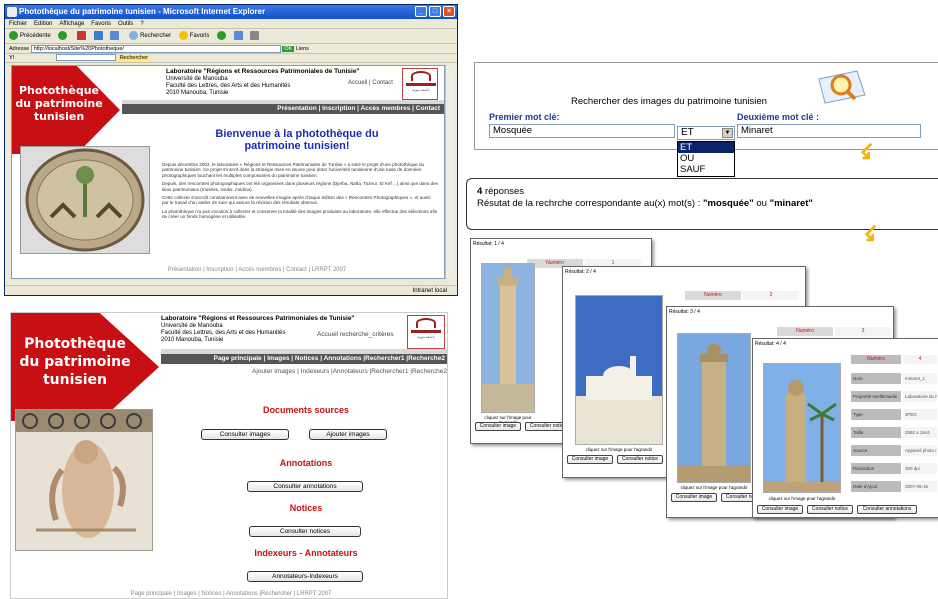 The width and height of the screenshot is (938, 599). I want to click on close-icon: ×, so click(449, 11).